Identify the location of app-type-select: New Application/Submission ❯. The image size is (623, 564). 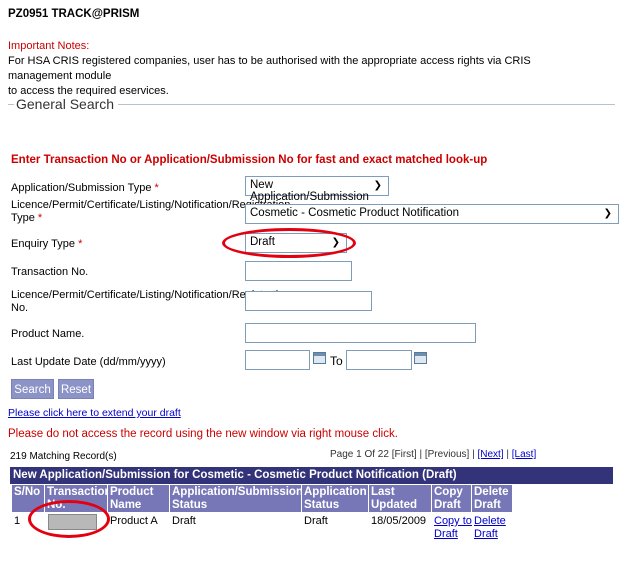
(317, 189).